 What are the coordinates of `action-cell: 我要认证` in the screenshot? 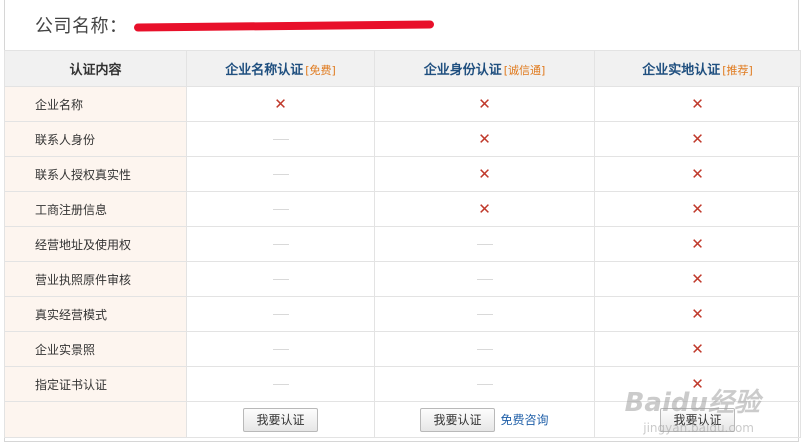 It's located at (280, 419).